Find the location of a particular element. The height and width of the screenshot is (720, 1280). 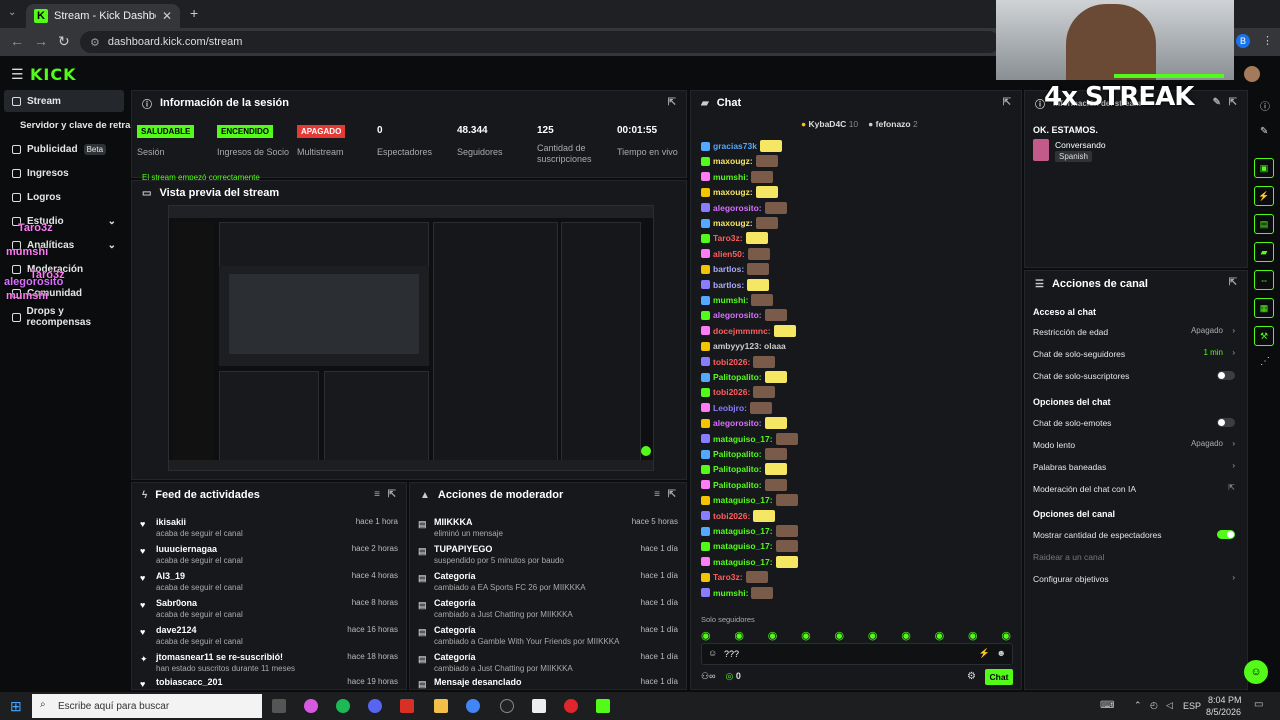

pinned-user: ● KybaD4C 10 is located at coordinates (829, 124).